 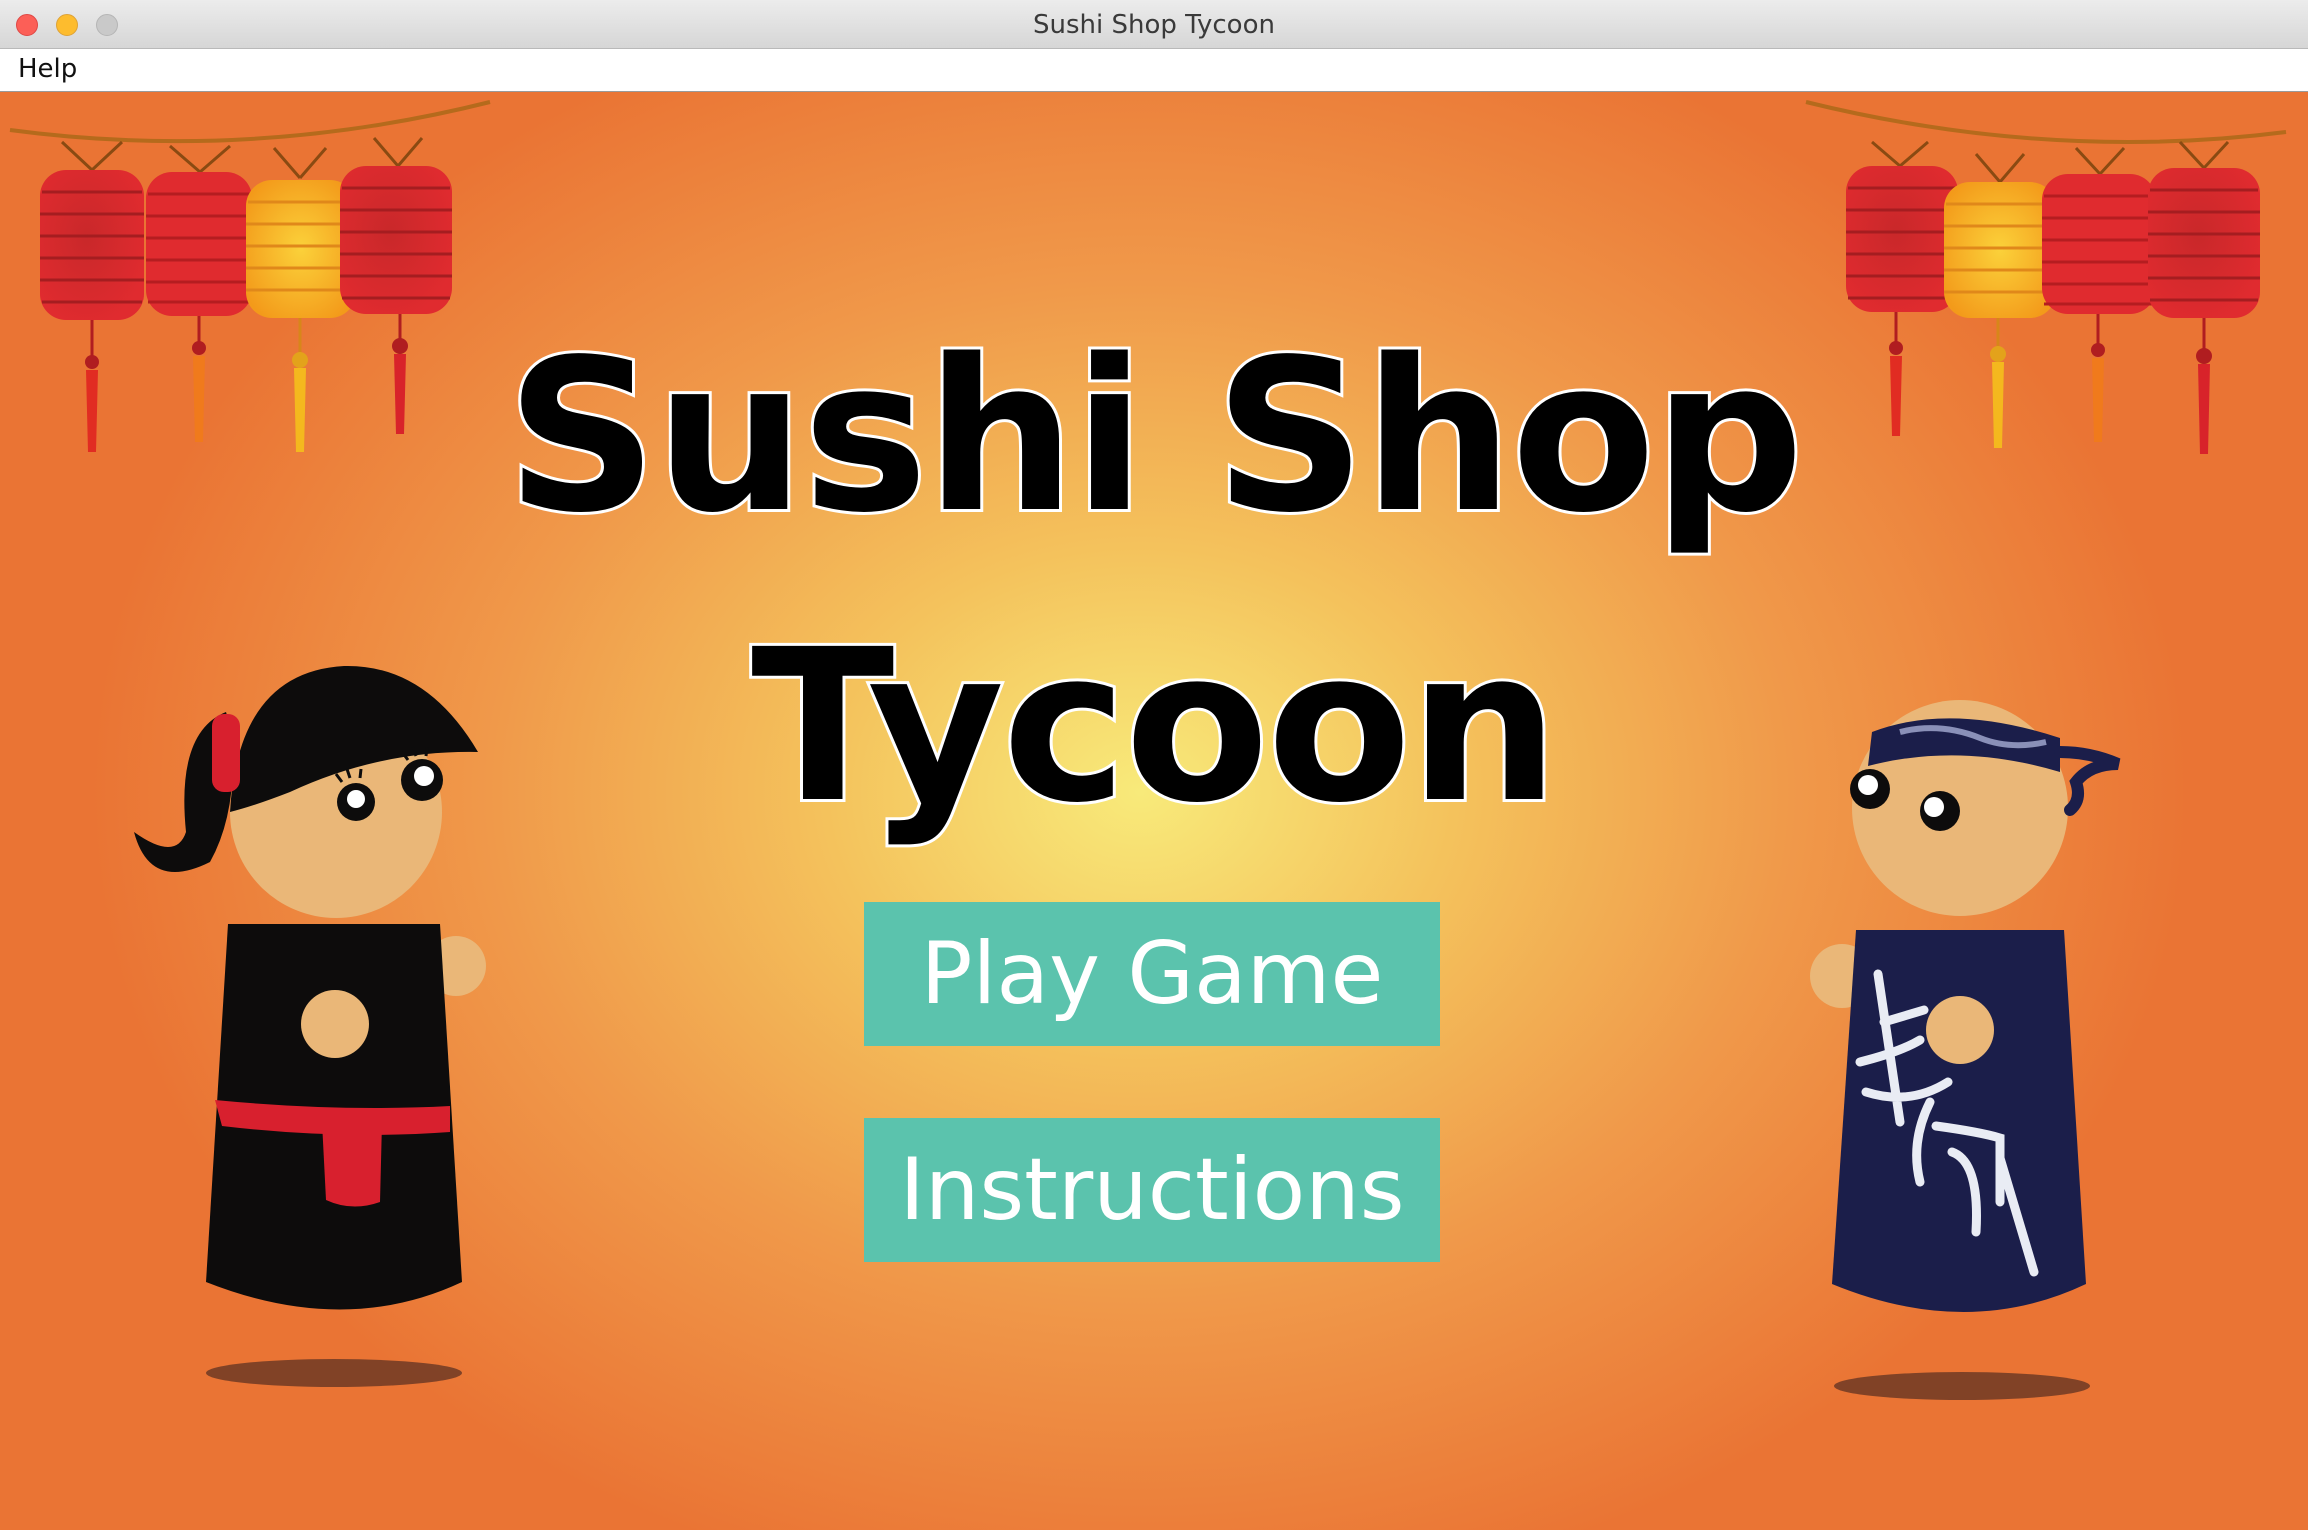 What do you see at coordinates (1155, 726) in the screenshot?
I see `game-title-line-2: Tycoon` at bounding box center [1155, 726].